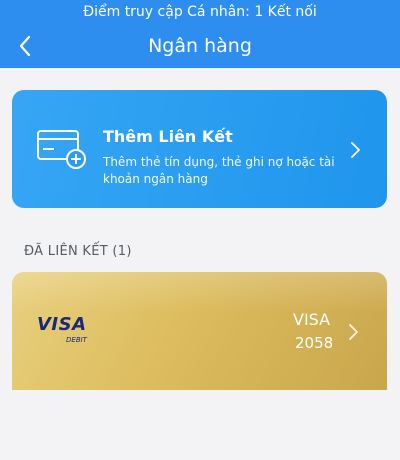  What do you see at coordinates (61, 149) in the screenshot?
I see `add-card-icon` at bounding box center [61, 149].